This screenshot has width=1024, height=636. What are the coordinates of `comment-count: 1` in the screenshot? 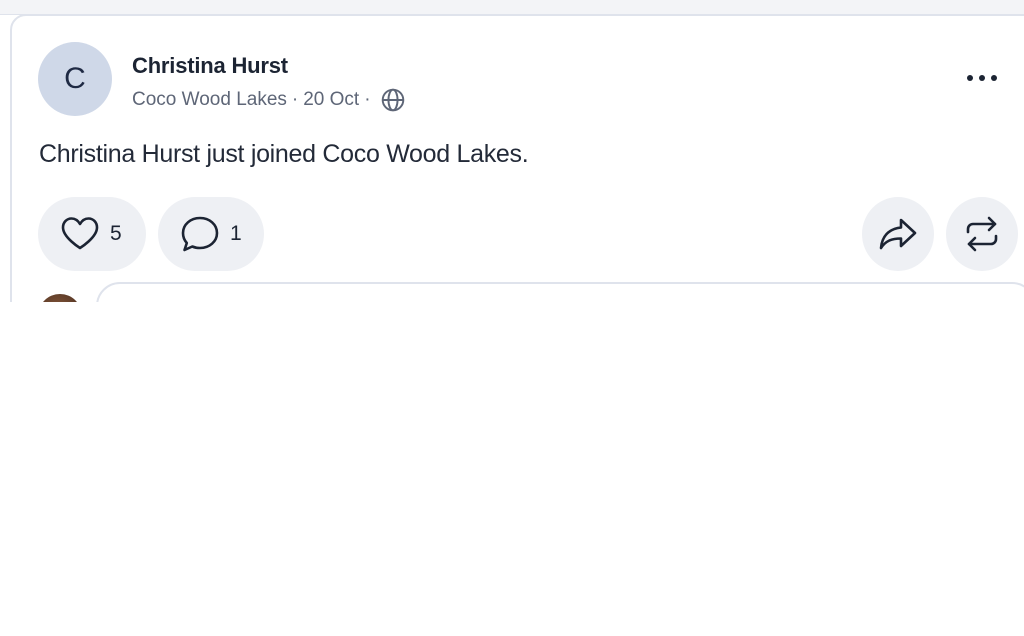 It's located at (236, 233).